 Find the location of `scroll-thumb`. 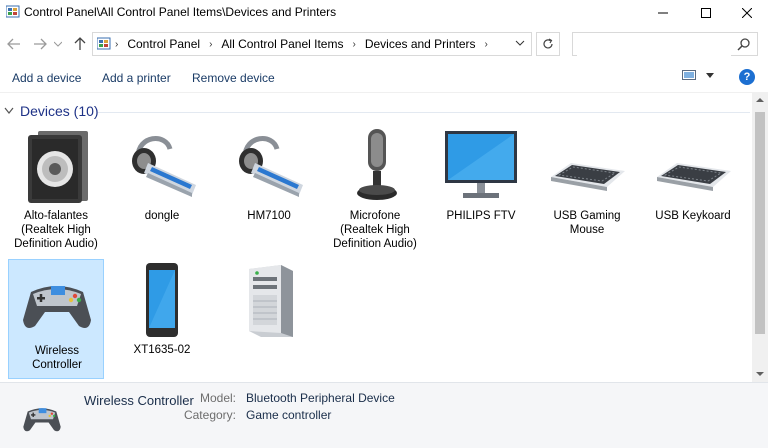

scroll-thumb is located at coordinates (760, 223).